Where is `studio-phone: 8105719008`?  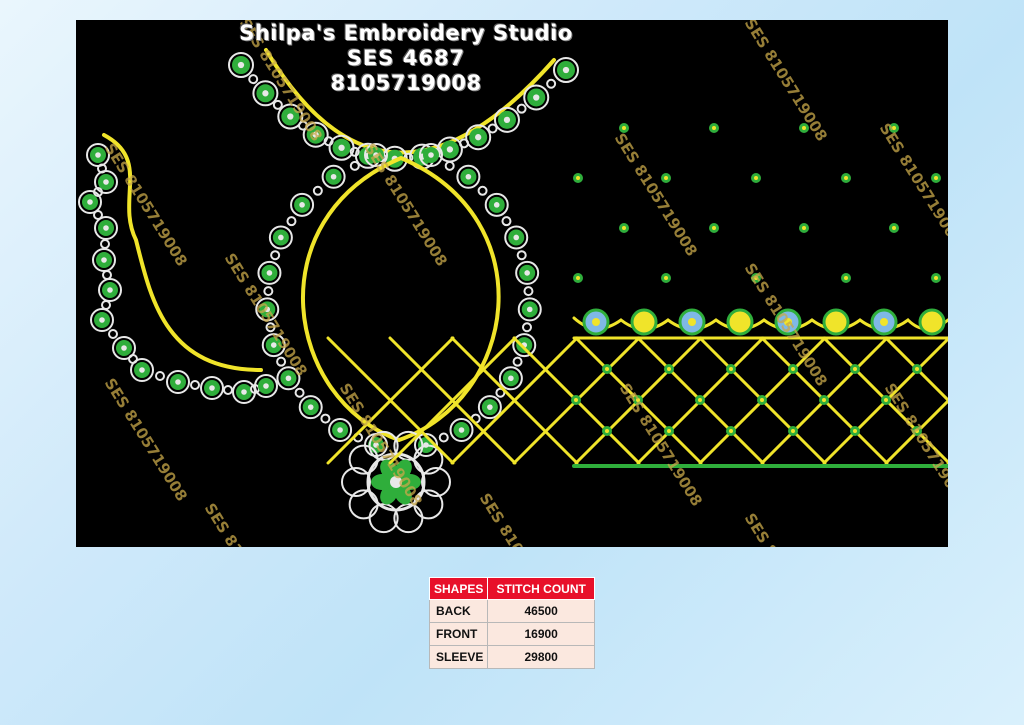
studio-phone: 8105719008 is located at coordinates (406, 83).